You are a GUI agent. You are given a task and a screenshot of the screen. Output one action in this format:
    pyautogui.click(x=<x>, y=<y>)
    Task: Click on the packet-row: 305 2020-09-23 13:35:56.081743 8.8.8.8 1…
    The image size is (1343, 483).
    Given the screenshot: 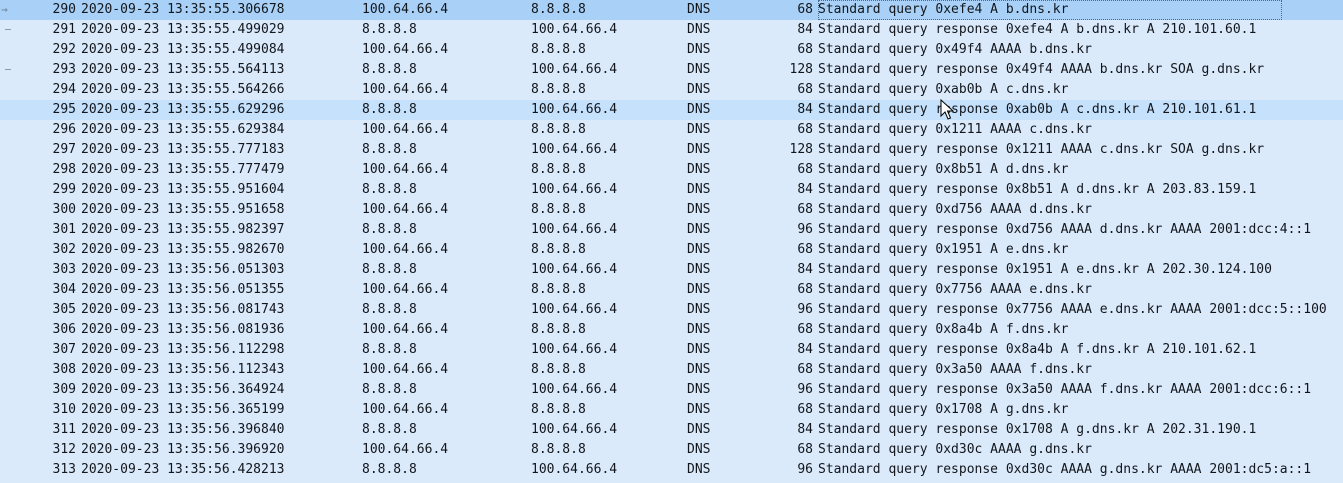 What is the action you would take?
    pyautogui.click(x=671, y=310)
    